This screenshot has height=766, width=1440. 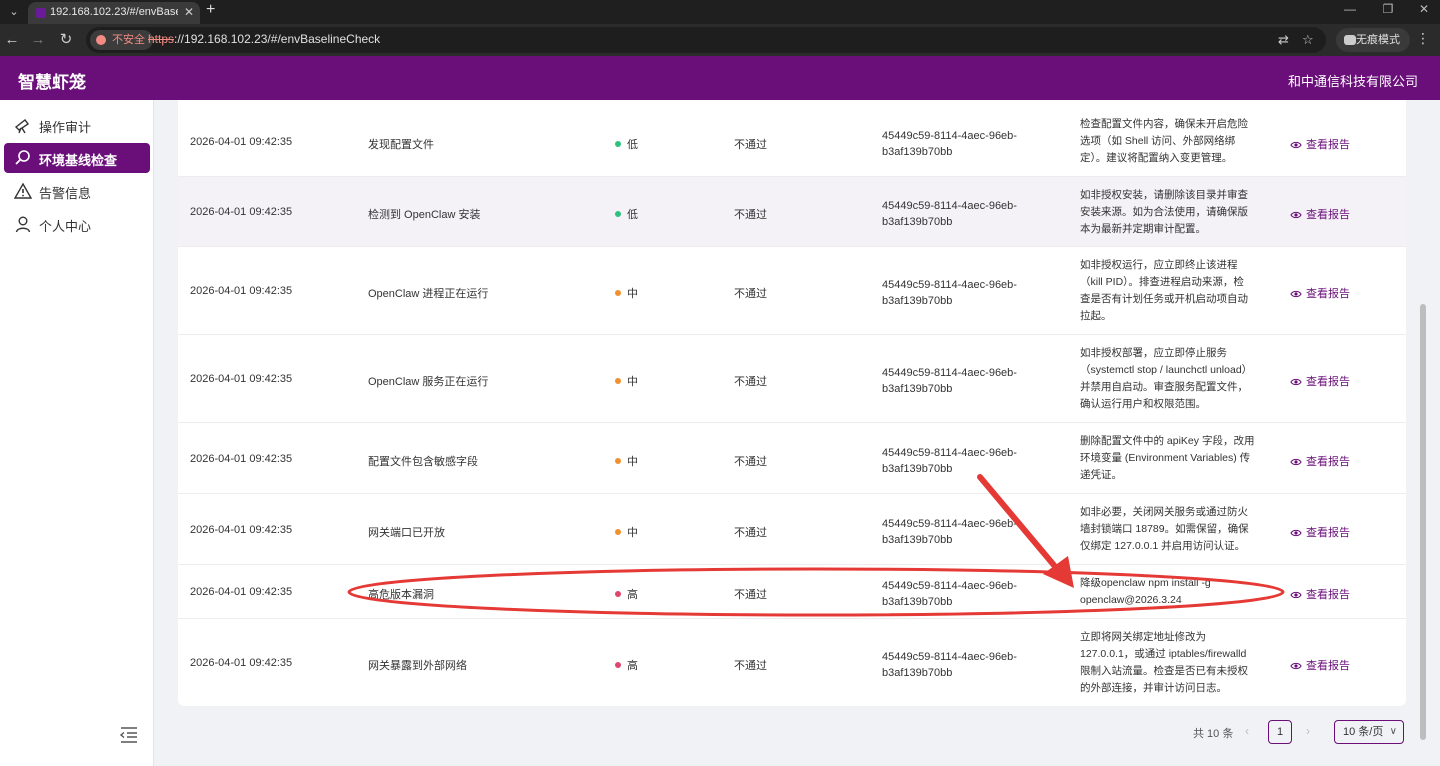 I want to click on risk-level: 低, so click(x=626, y=214).